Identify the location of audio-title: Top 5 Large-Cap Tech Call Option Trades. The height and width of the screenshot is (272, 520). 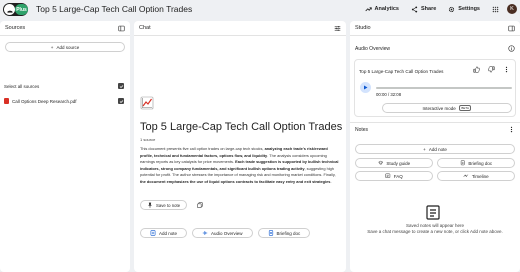
(401, 71).